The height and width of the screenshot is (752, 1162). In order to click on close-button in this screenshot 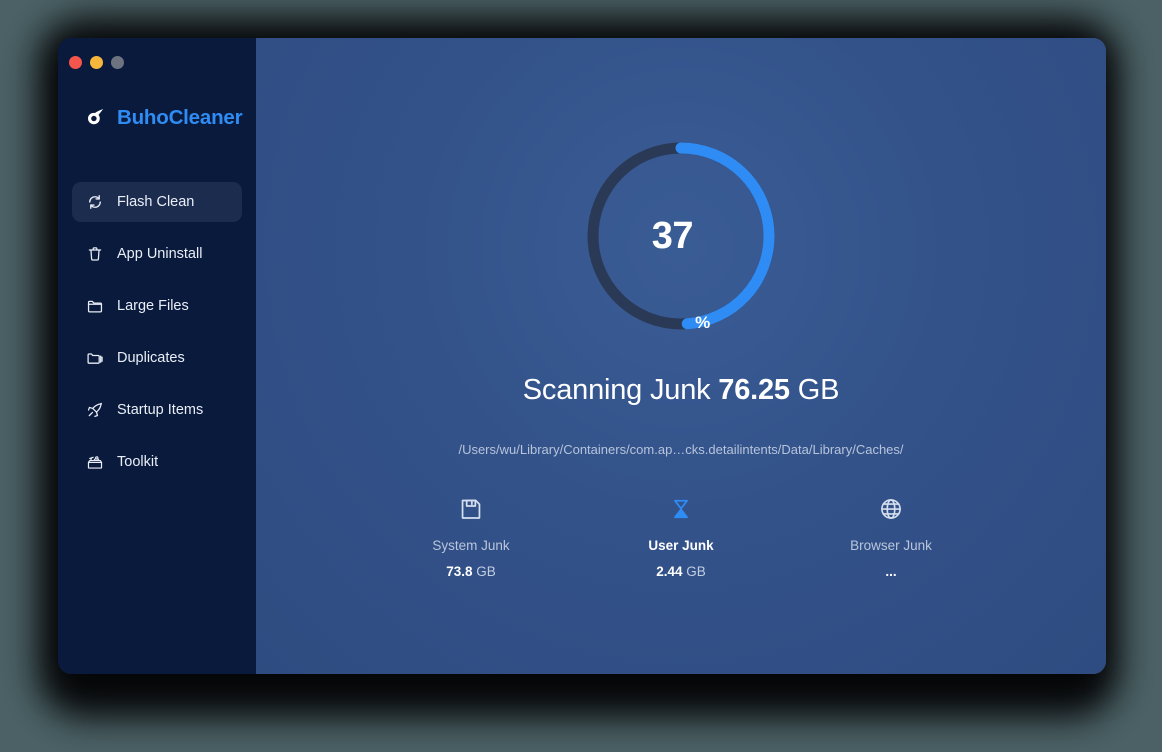, I will do `click(75, 62)`.